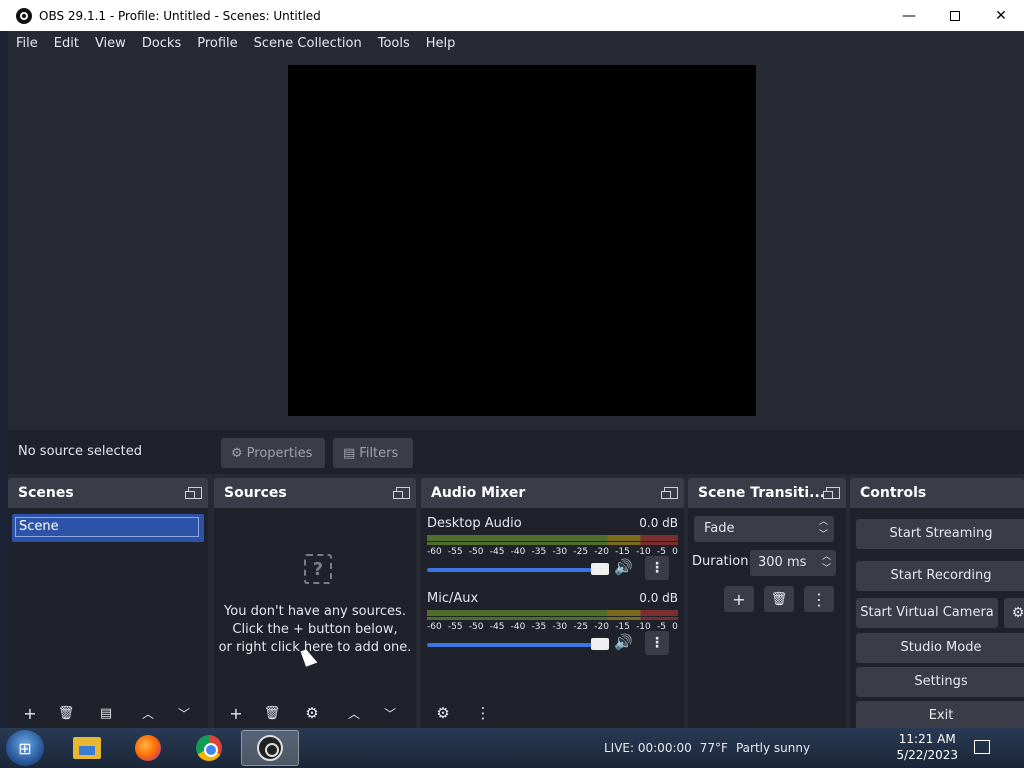 The width and height of the screenshot is (1024, 768). What do you see at coordinates (379, 453) in the screenshot?
I see `filters-label: Filters` at bounding box center [379, 453].